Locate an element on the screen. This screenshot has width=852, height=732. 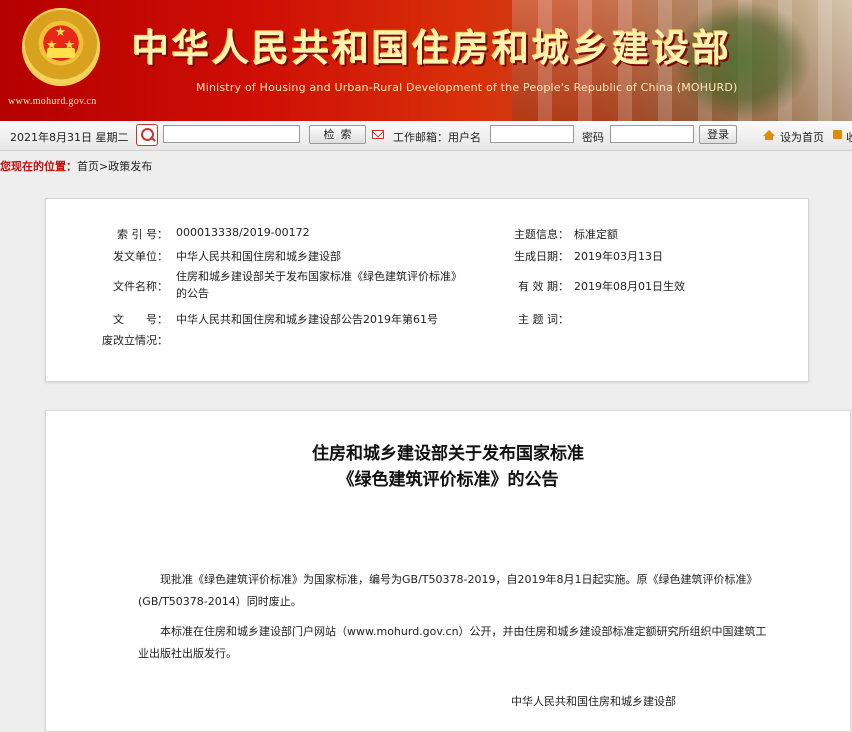
keywords-label: 主 题 词： is located at coordinates (543, 319).